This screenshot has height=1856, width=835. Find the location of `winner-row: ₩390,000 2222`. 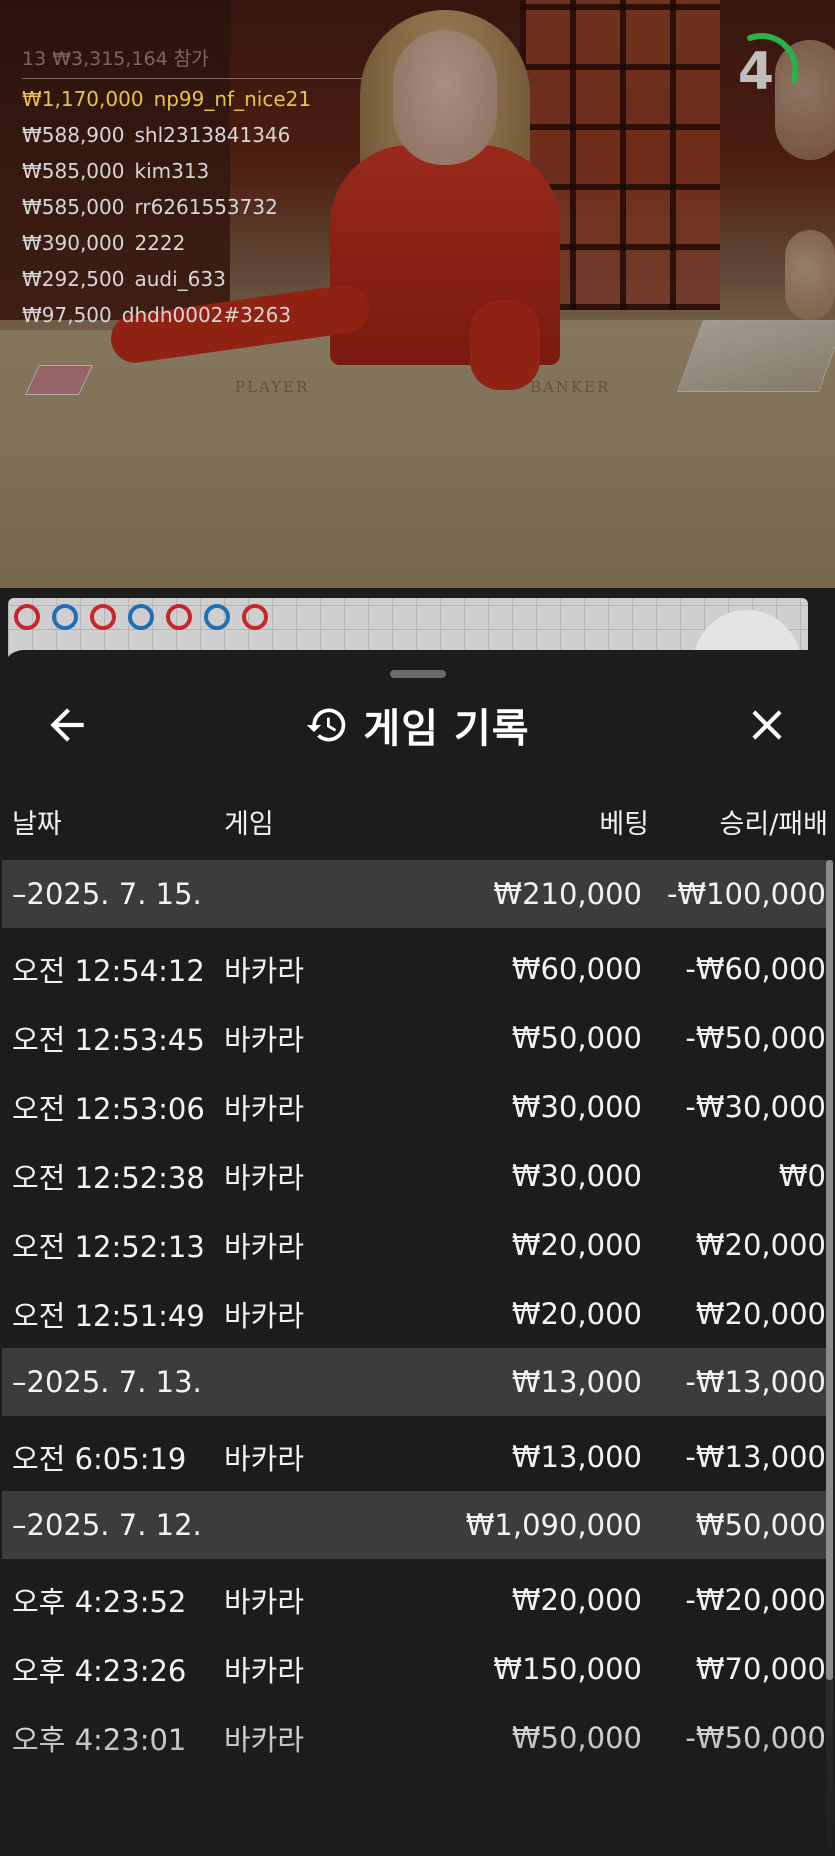

winner-row: ₩390,000 2222 is located at coordinates (182, 243).